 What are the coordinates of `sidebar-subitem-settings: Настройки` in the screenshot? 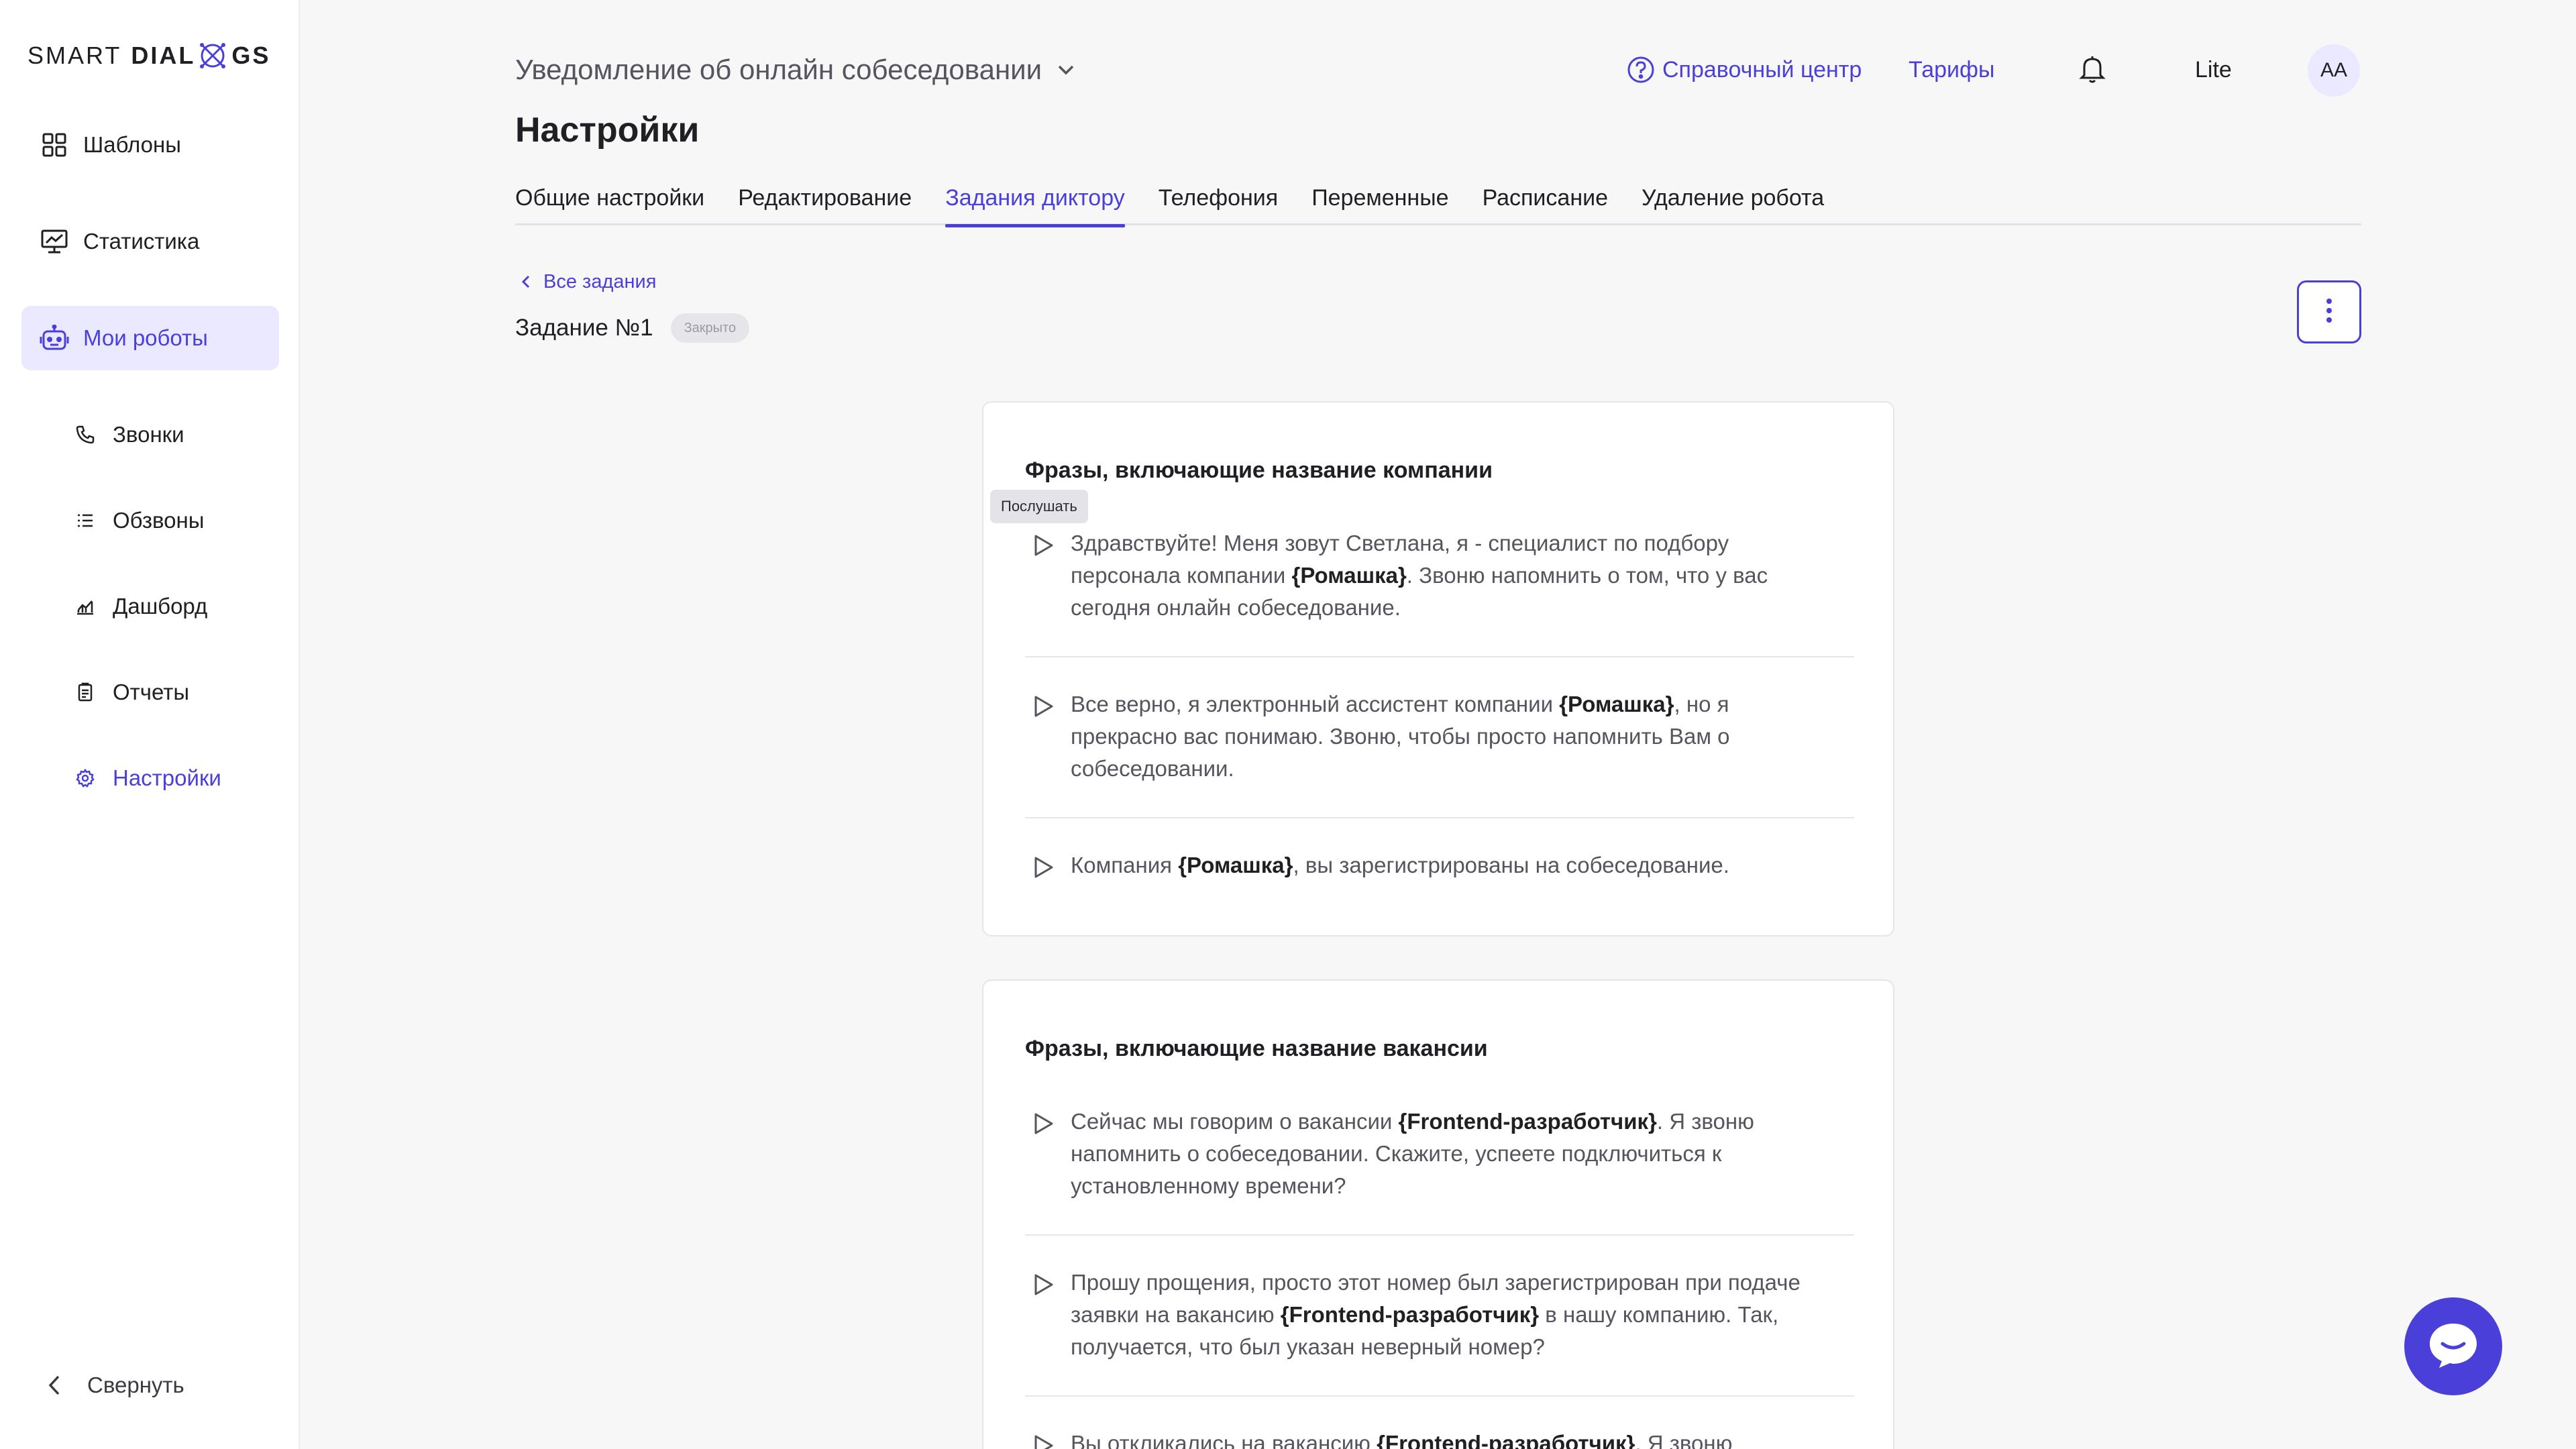 It's located at (147, 778).